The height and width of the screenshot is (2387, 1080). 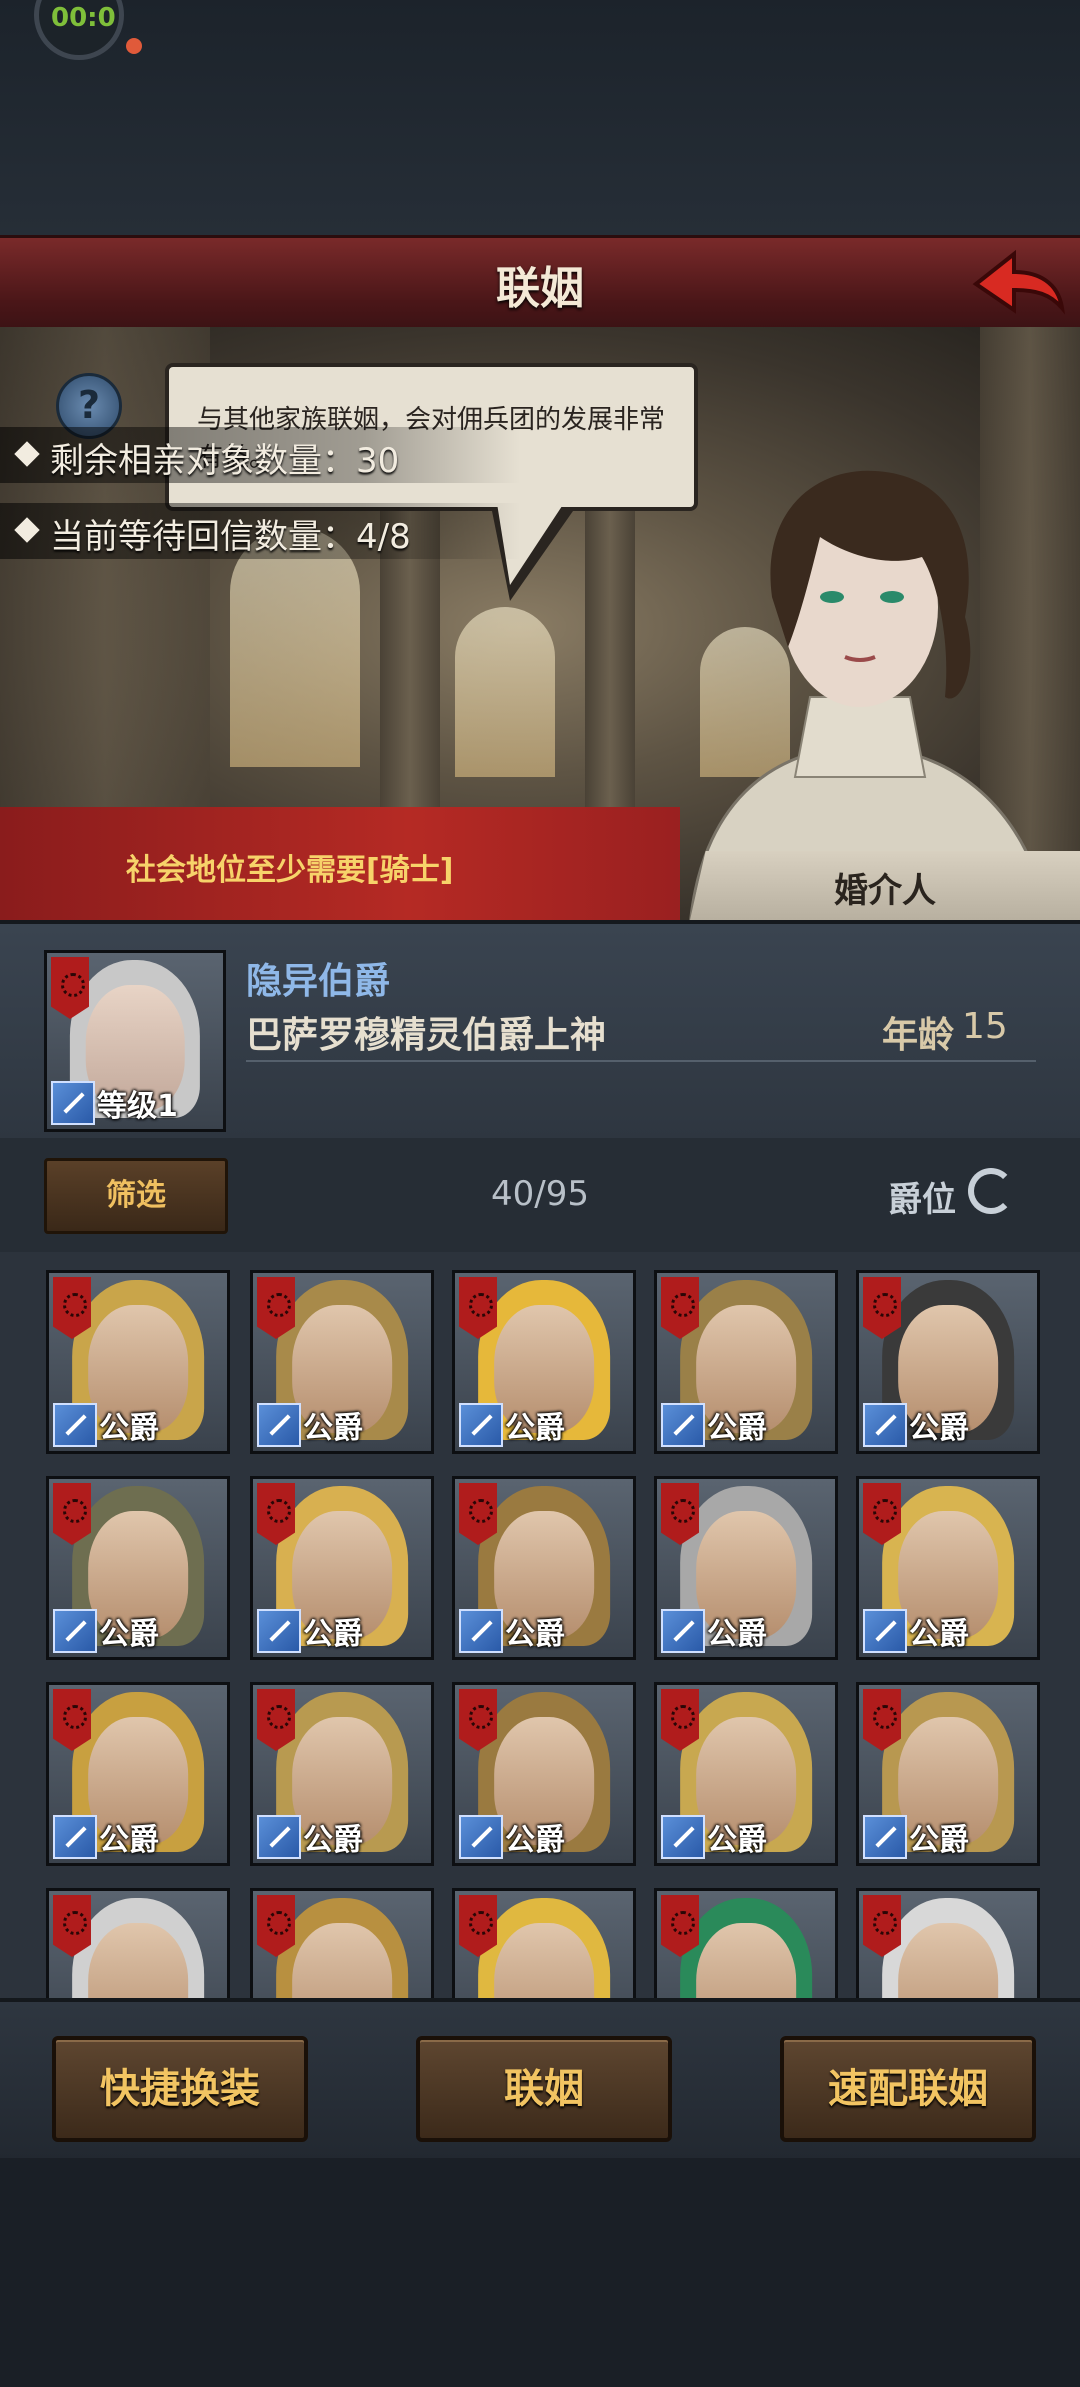 I want to click on marry-button: 联姻, so click(x=544, y=2089).